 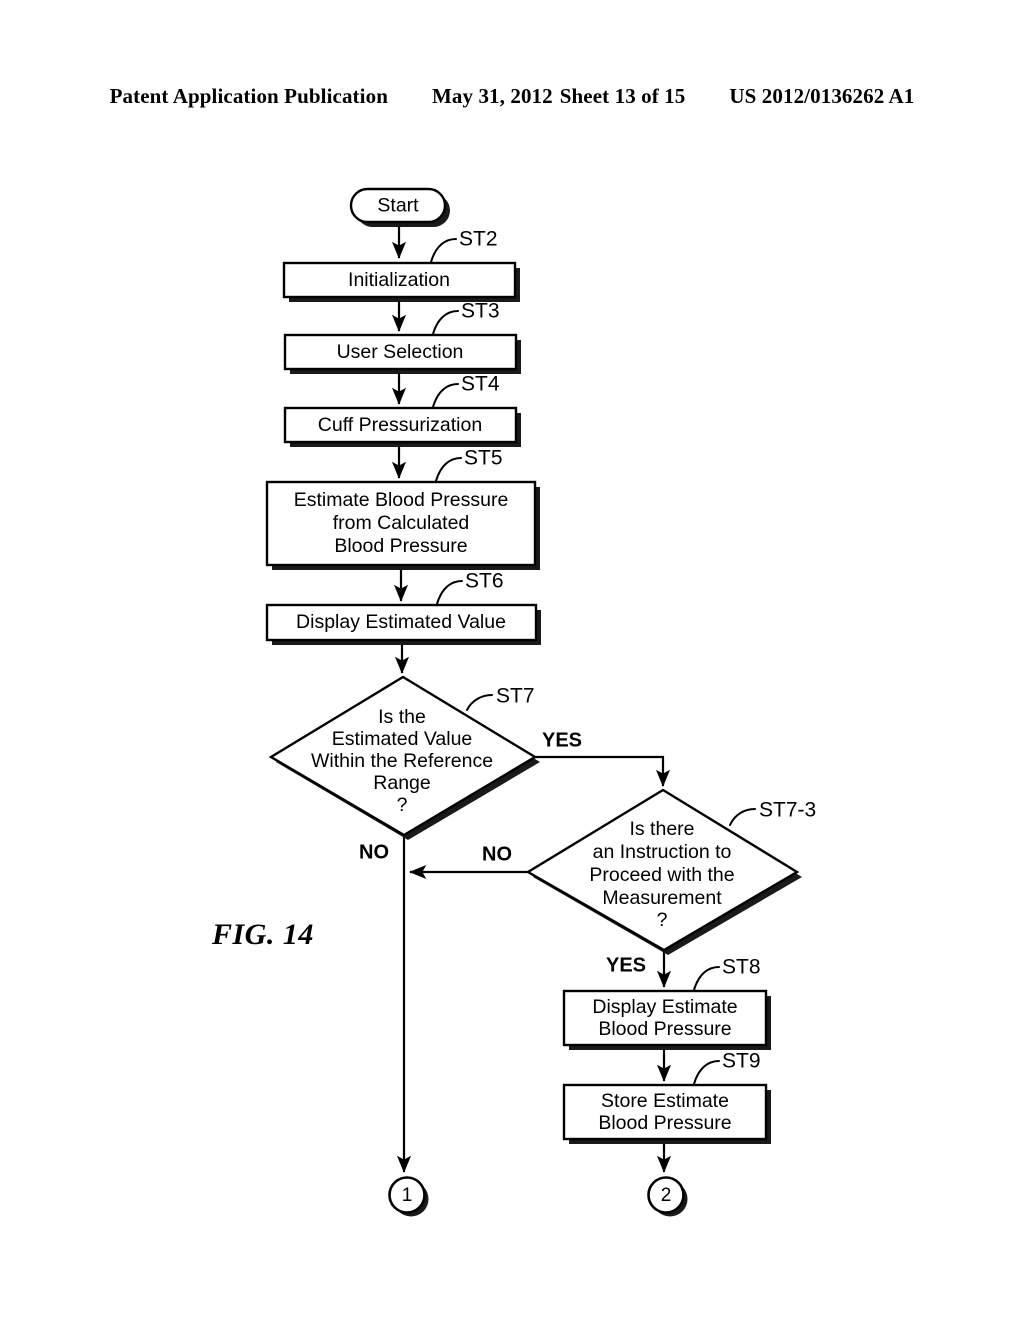 I want to click on st2-step-id: ST2, so click(x=478, y=239).